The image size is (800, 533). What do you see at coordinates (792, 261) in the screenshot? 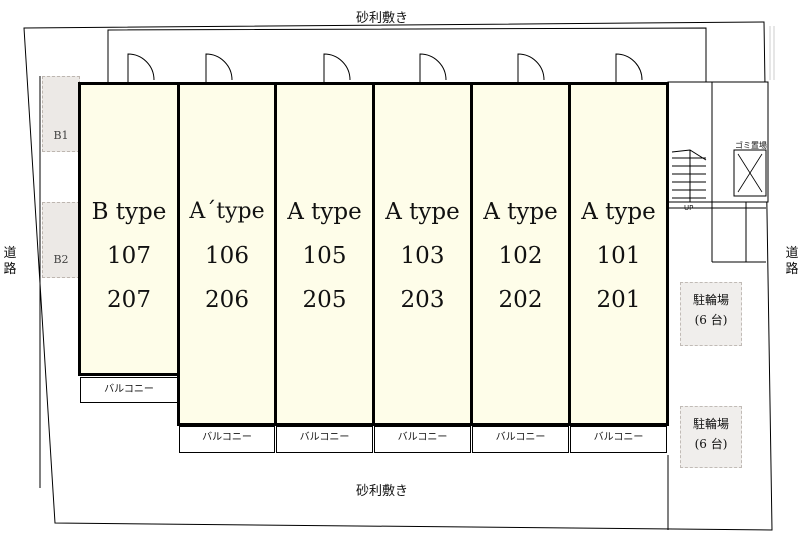
I see `road-label-right: 道路` at bounding box center [792, 261].